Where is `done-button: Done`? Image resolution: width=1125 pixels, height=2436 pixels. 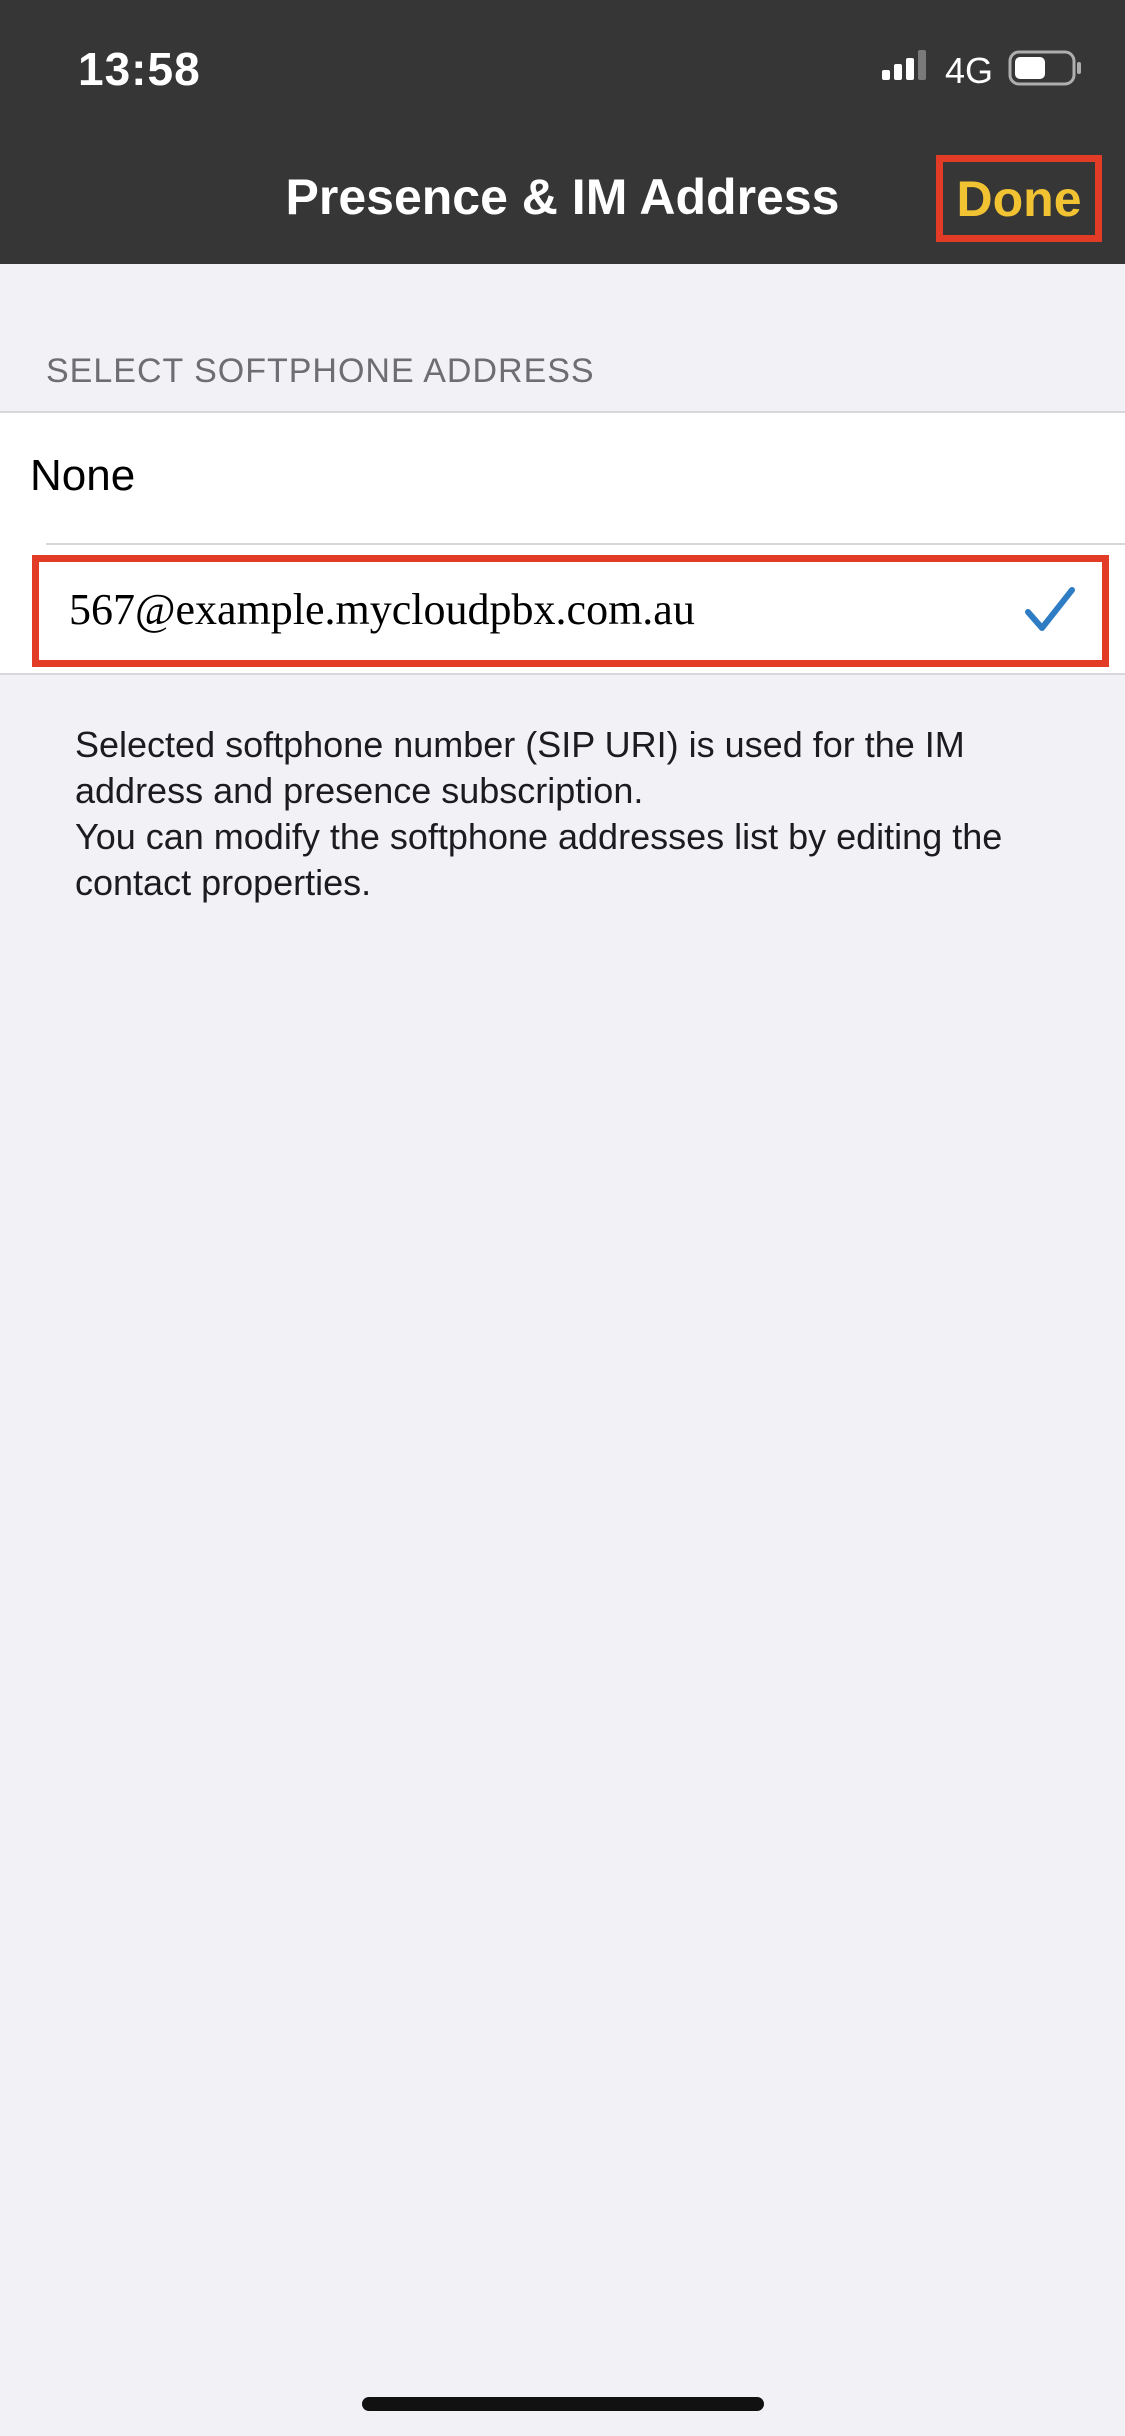 done-button: Done is located at coordinates (1019, 198).